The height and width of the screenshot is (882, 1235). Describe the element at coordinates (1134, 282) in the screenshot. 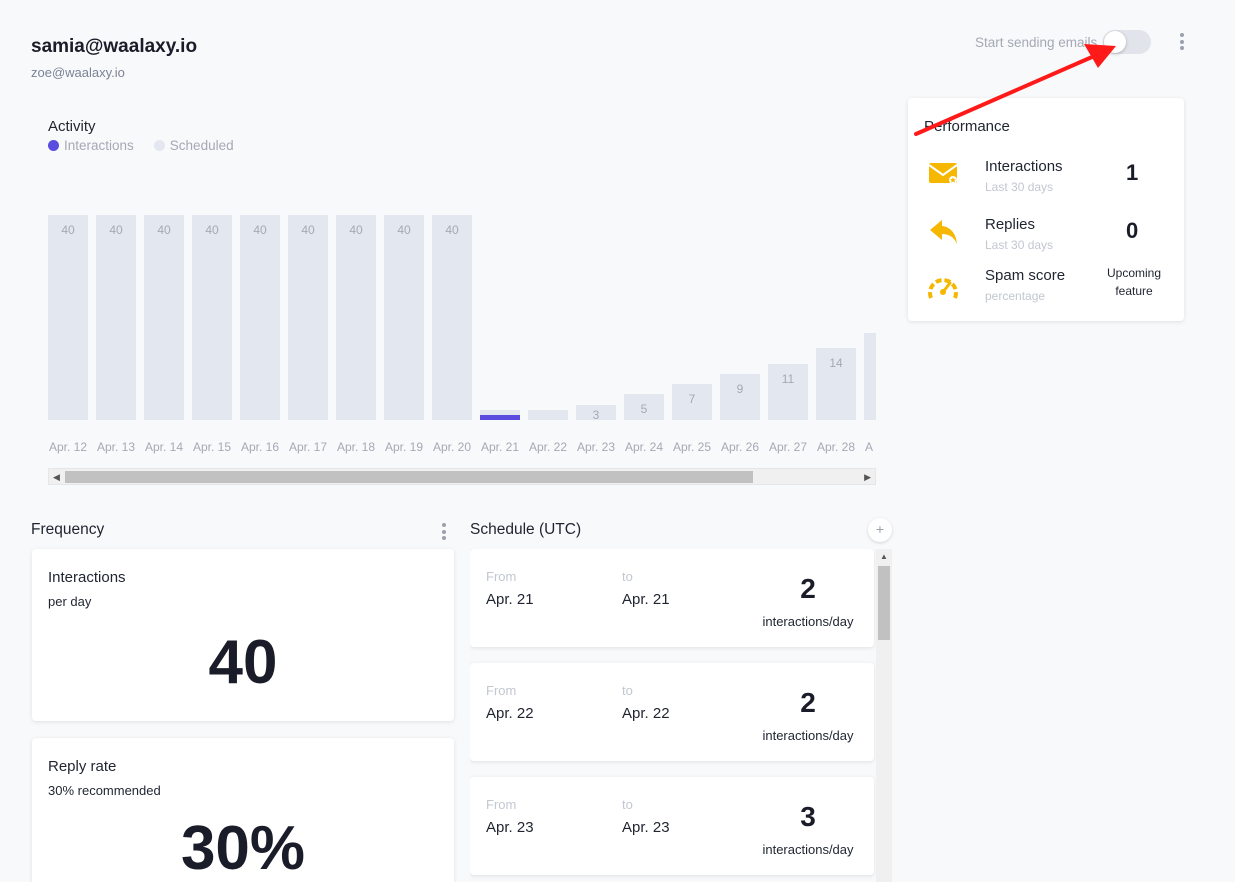

I see `perf-upcoming: Upcoming feature` at that location.